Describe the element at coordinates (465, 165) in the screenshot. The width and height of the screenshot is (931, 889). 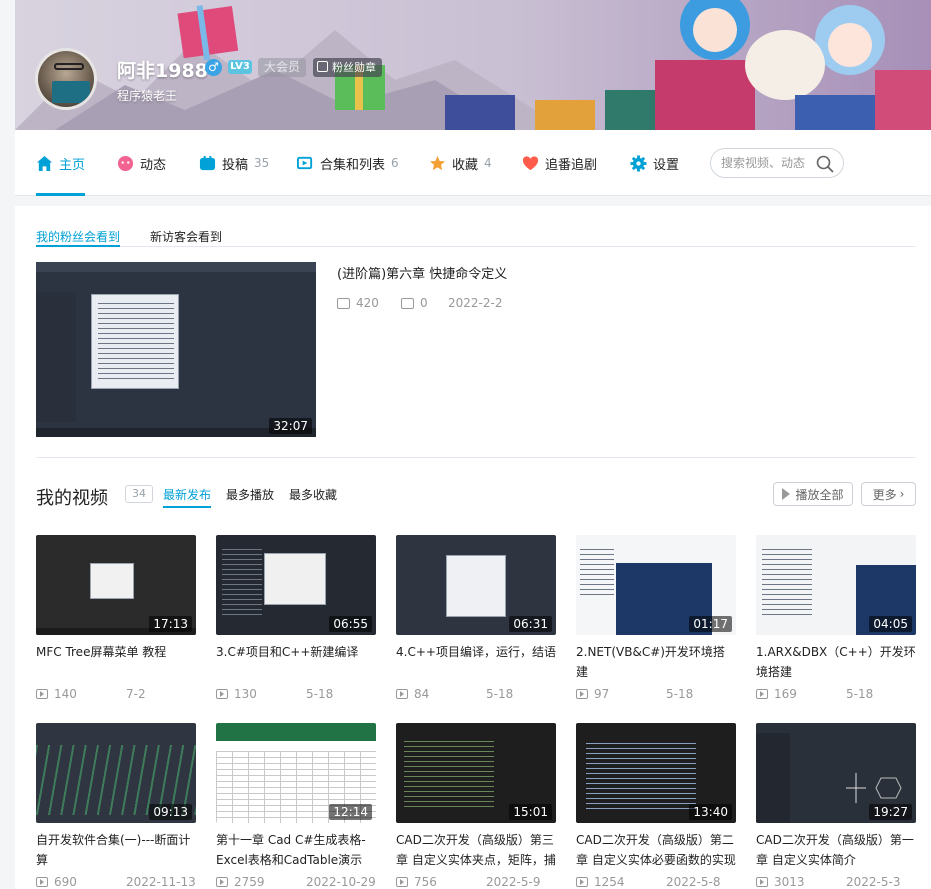
I see `nav-favorite-label: 收藏` at that location.